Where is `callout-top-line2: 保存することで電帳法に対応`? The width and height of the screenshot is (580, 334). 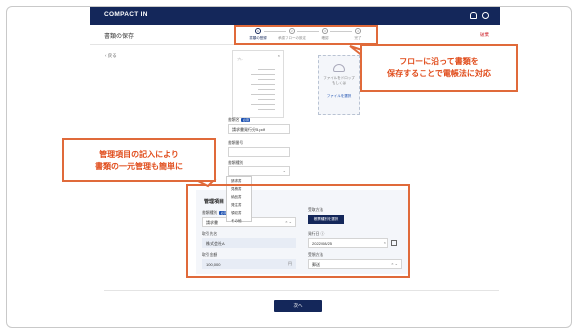
callout-top-line2: 保存することで電帳法に対応 is located at coordinates (439, 73).